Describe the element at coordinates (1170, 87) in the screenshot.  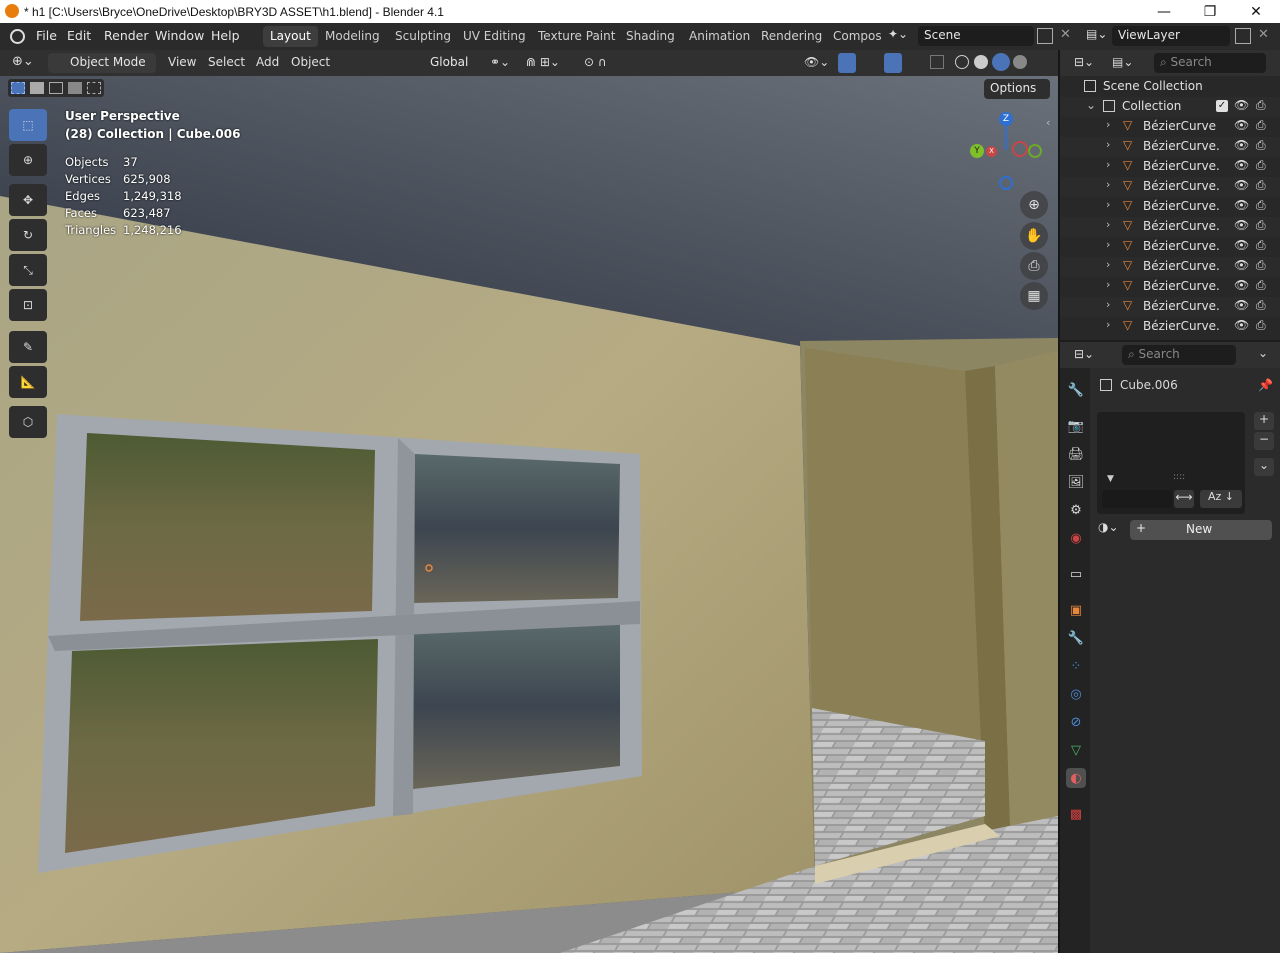
I see `scene-collection-row: Scene Collection` at that location.